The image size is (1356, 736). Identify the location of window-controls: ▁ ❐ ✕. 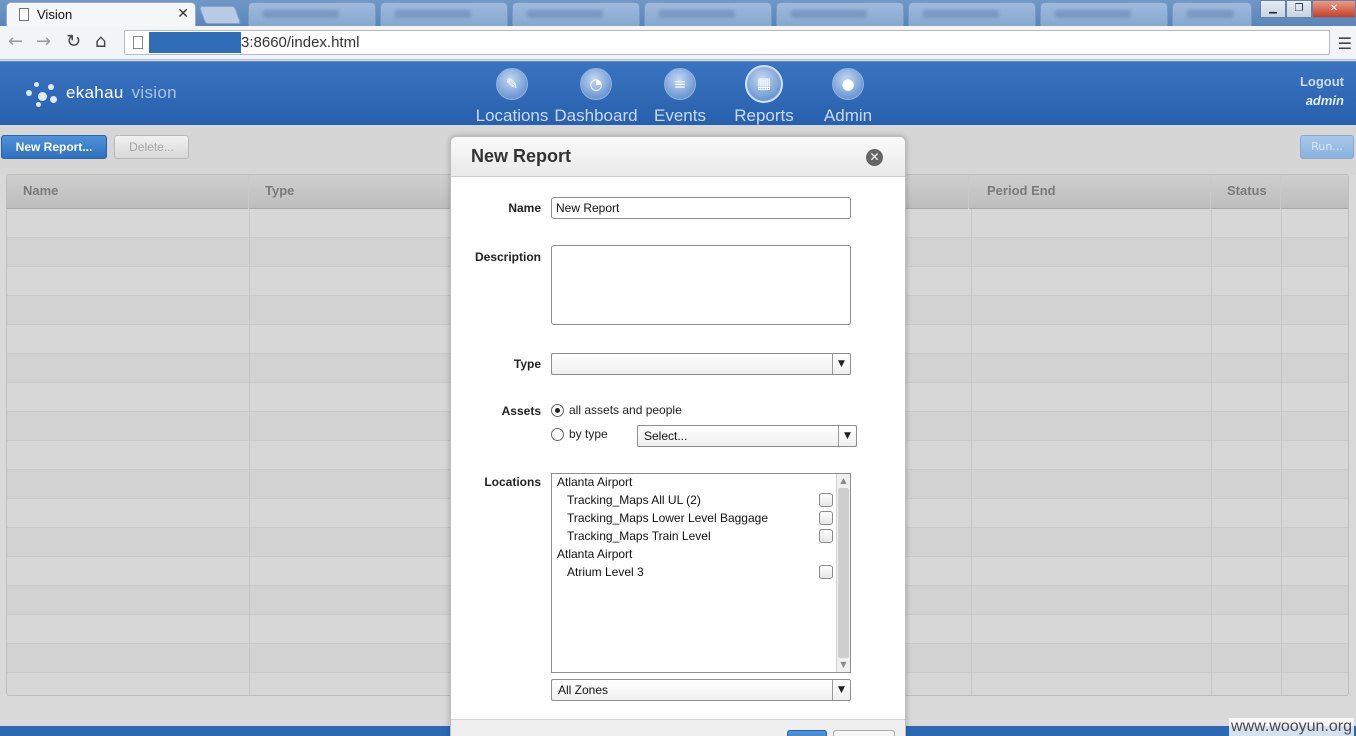
(1308, 9).